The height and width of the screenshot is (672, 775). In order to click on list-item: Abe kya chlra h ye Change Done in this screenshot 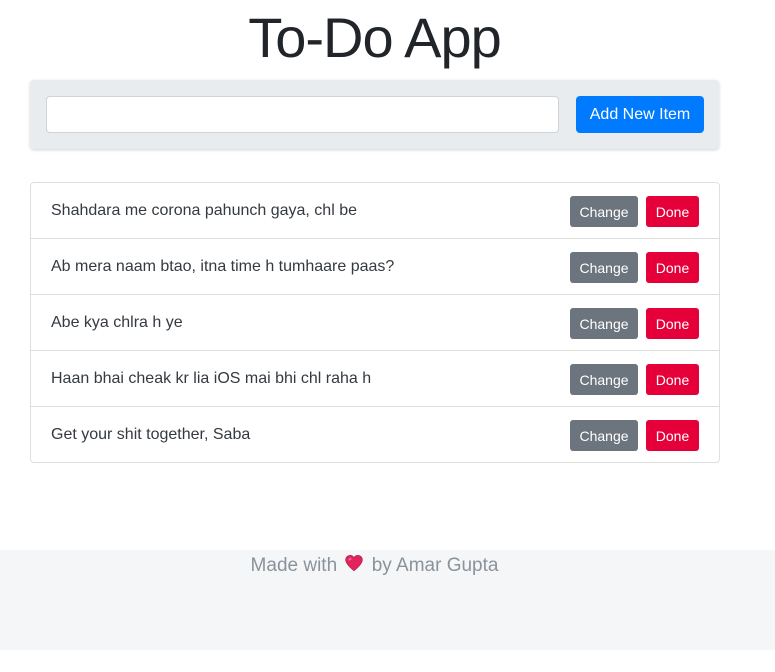, I will do `click(375, 323)`.